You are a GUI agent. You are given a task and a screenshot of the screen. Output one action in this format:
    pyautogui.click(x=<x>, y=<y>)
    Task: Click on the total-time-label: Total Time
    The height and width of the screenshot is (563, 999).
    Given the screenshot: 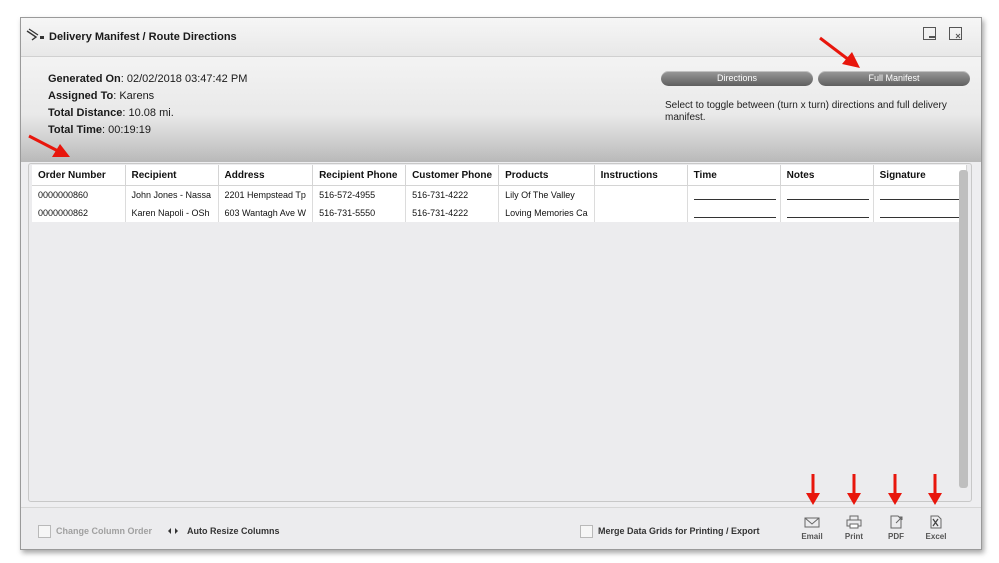 What is the action you would take?
    pyautogui.click(x=75, y=130)
    